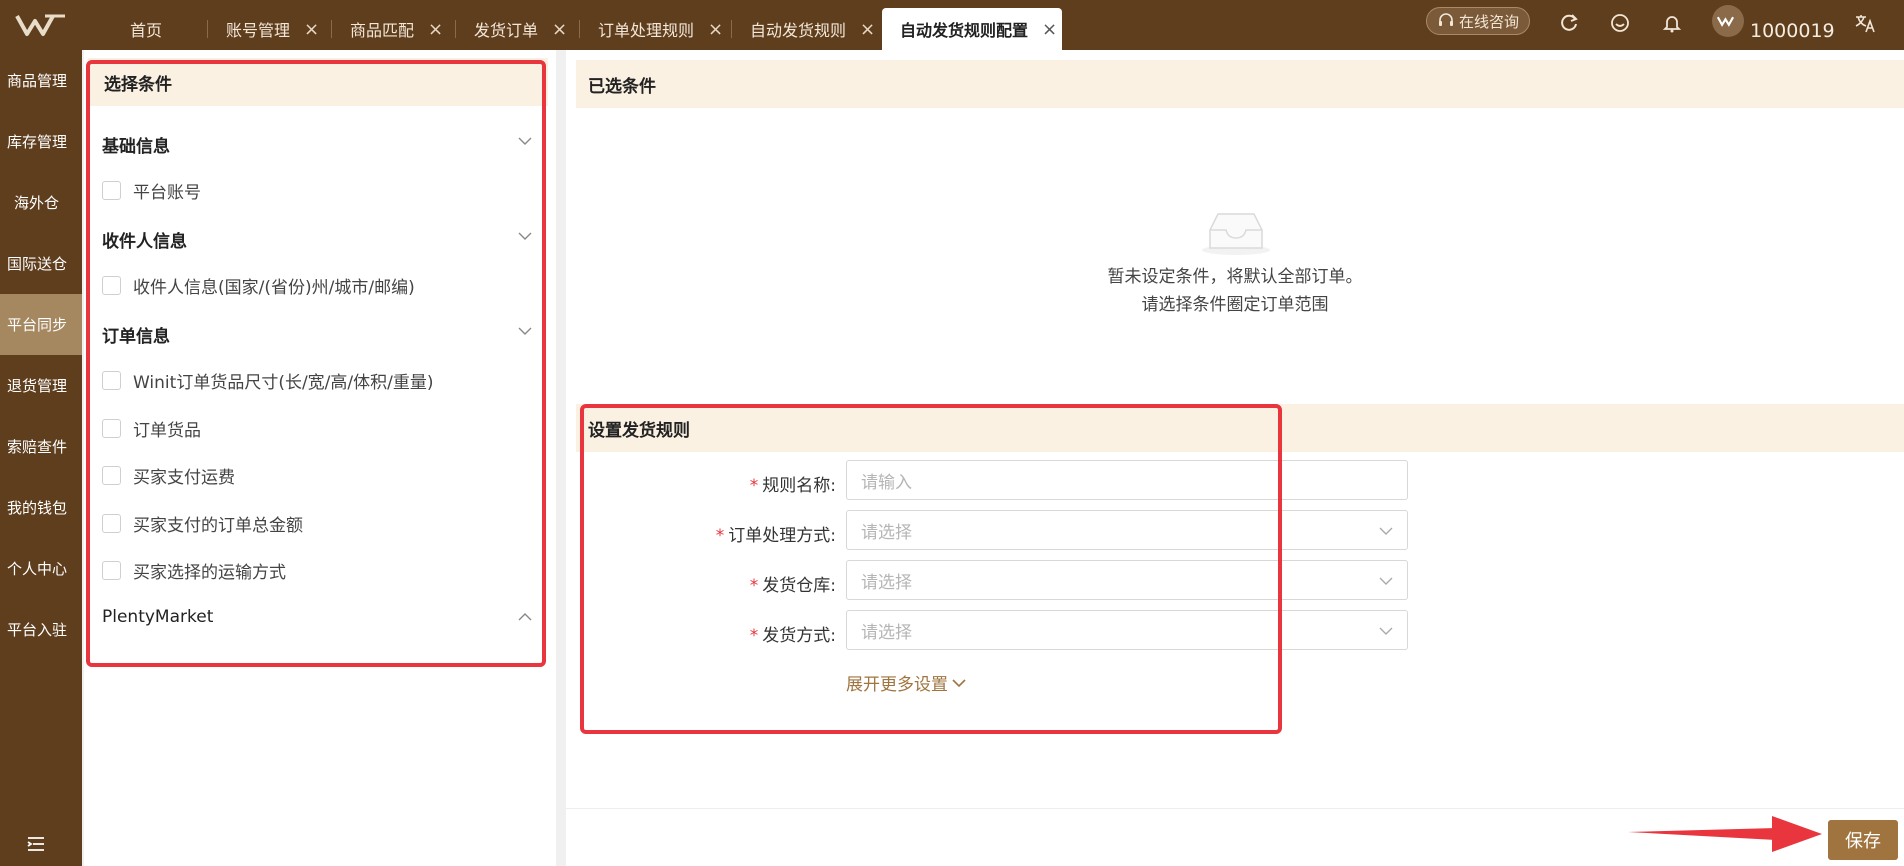 This screenshot has height=866, width=1904. I want to click on sidebar-item-platform-onboarding: 平台入驻, so click(41, 629).